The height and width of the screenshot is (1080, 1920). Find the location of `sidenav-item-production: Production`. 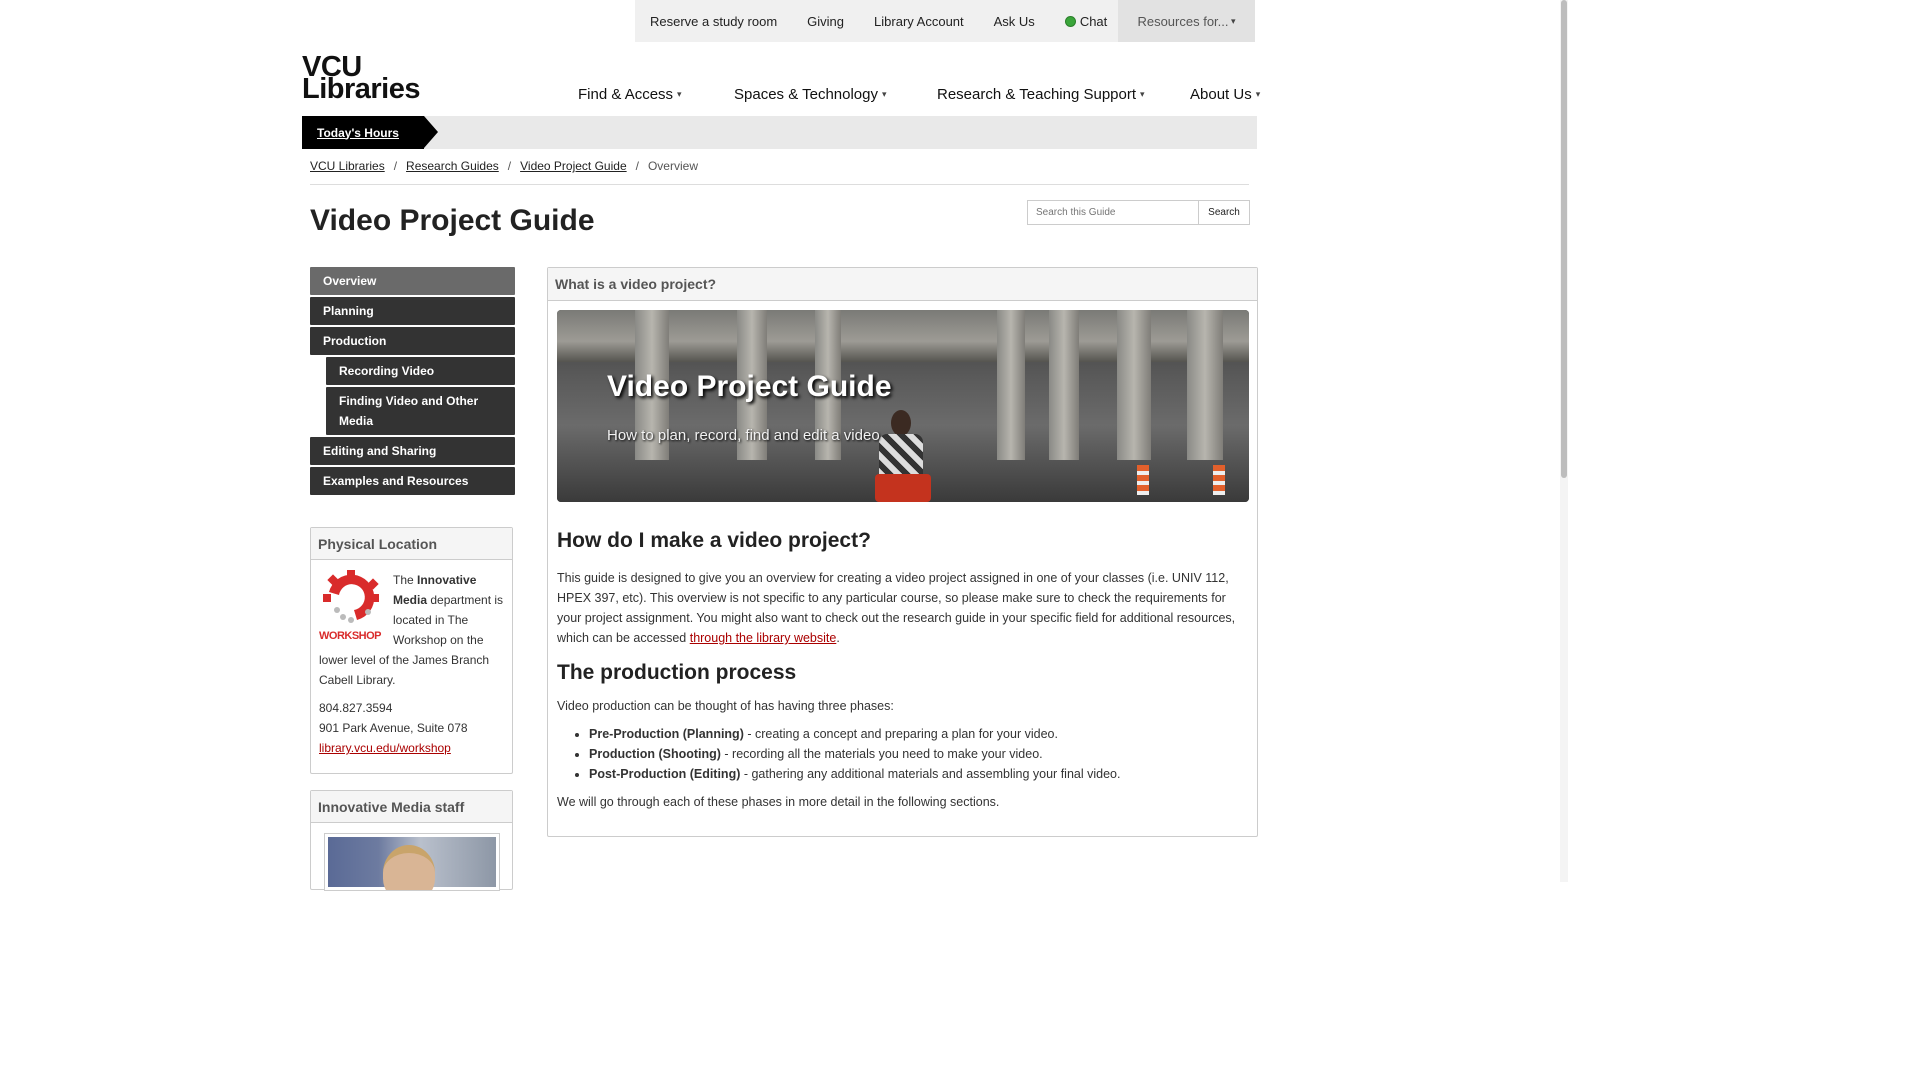

sidenav-item-production: Production is located at coordinates (412, 341).